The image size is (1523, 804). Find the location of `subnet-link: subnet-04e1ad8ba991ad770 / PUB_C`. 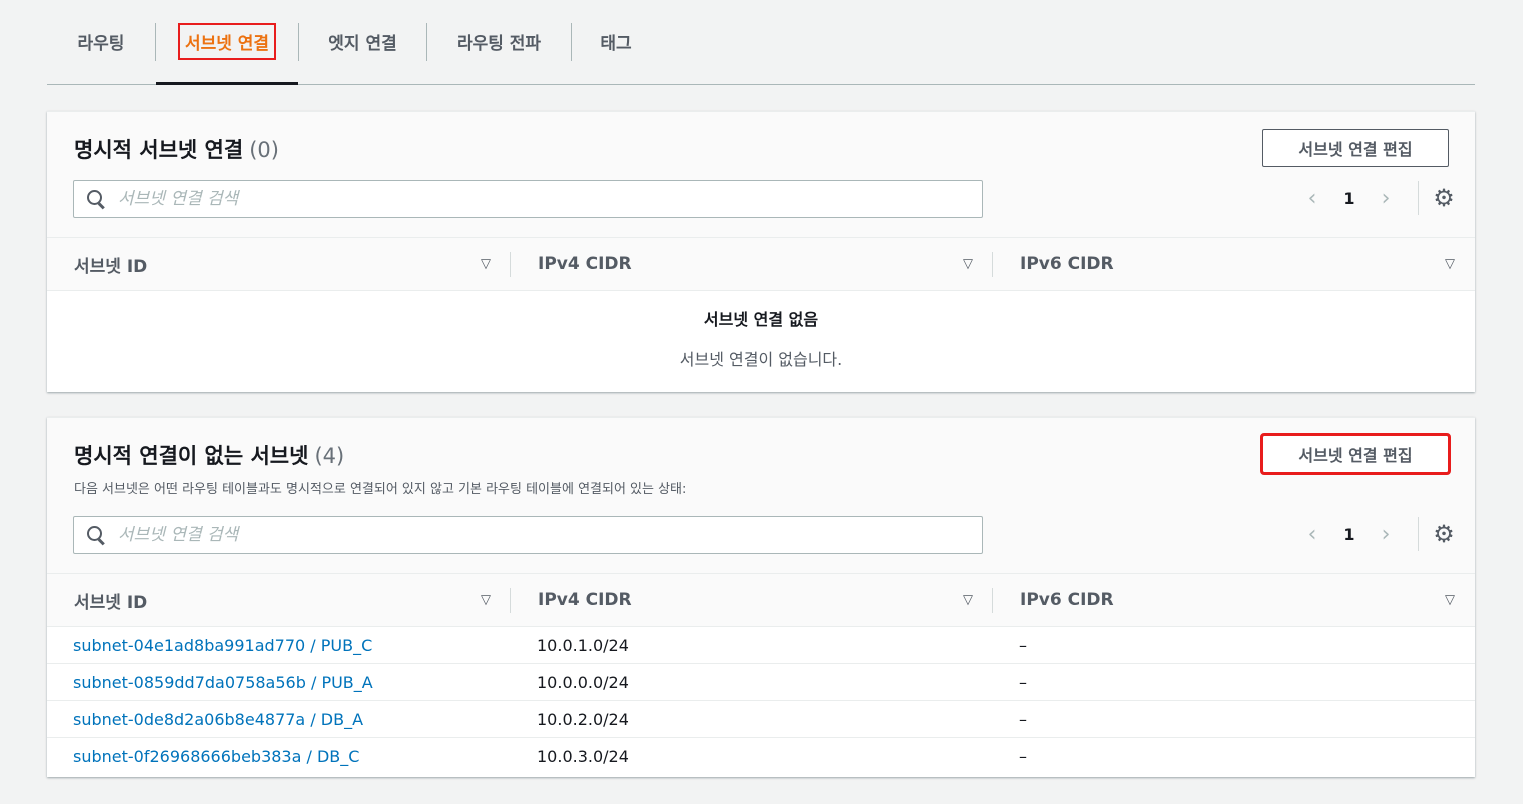

subnet-link: subnet-04e1ad8ba991ad770 / PUB_C is located at coordinates (222, 645).